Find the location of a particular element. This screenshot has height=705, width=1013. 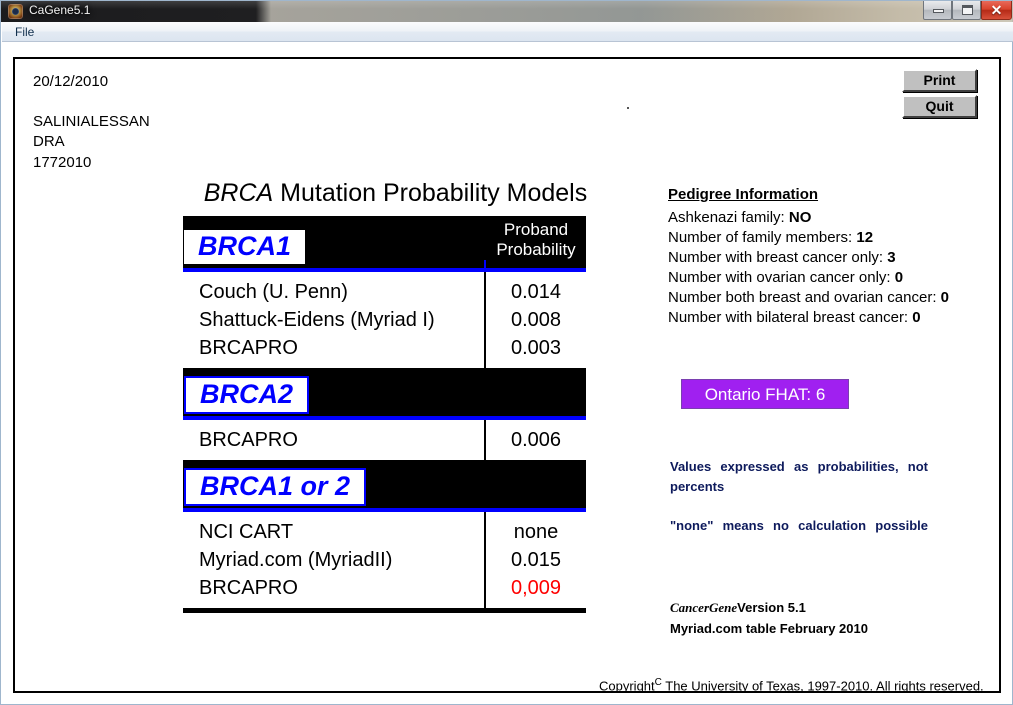

myriad-table-date: Myriad.com table February 2010 is located at coordinates (769, 628).